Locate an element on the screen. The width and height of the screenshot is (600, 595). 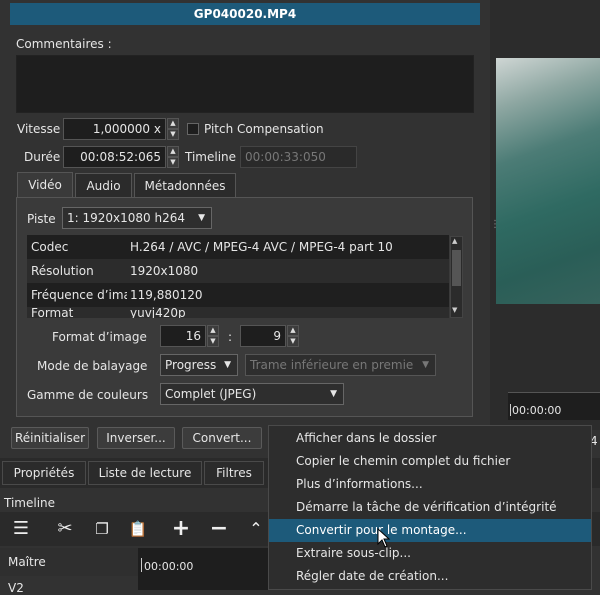
color-range-select: Complet (JPEG) ▼ is located at coordinates (252, 394).